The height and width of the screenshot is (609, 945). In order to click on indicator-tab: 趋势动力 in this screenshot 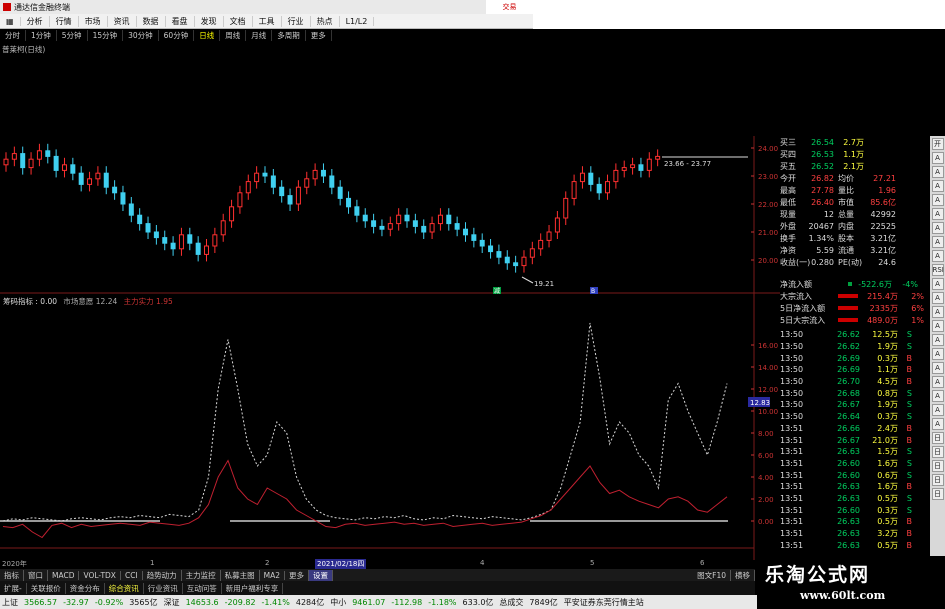, I will do `click(162, 575)`.